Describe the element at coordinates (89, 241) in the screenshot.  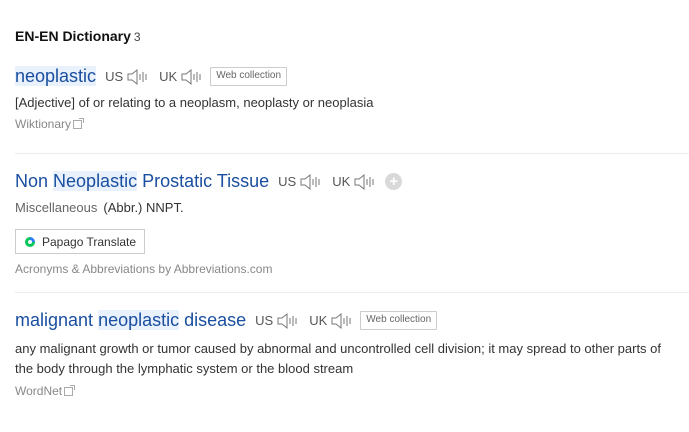
I see `papago-translate-label: Papago Translate` at that location.